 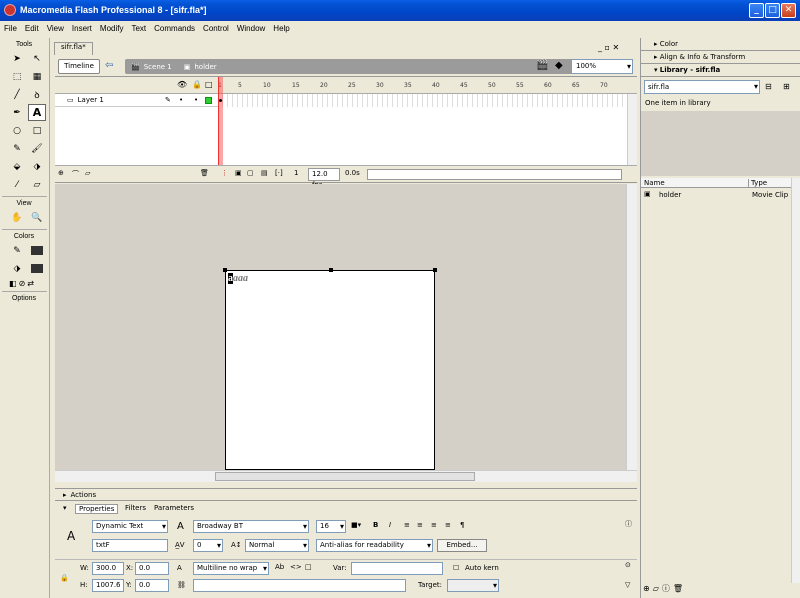 What do you see at coordinates (17, 148) in the screenshot?
I see `pencil-tool-icon: ✎` at bounding box center [17, 148].